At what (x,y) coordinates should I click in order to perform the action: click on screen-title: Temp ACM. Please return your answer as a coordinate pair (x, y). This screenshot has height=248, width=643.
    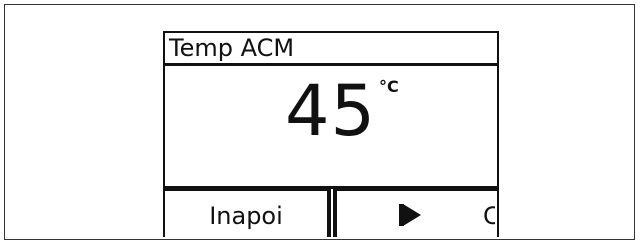
    Looking at the image, I should click on (331, 47).